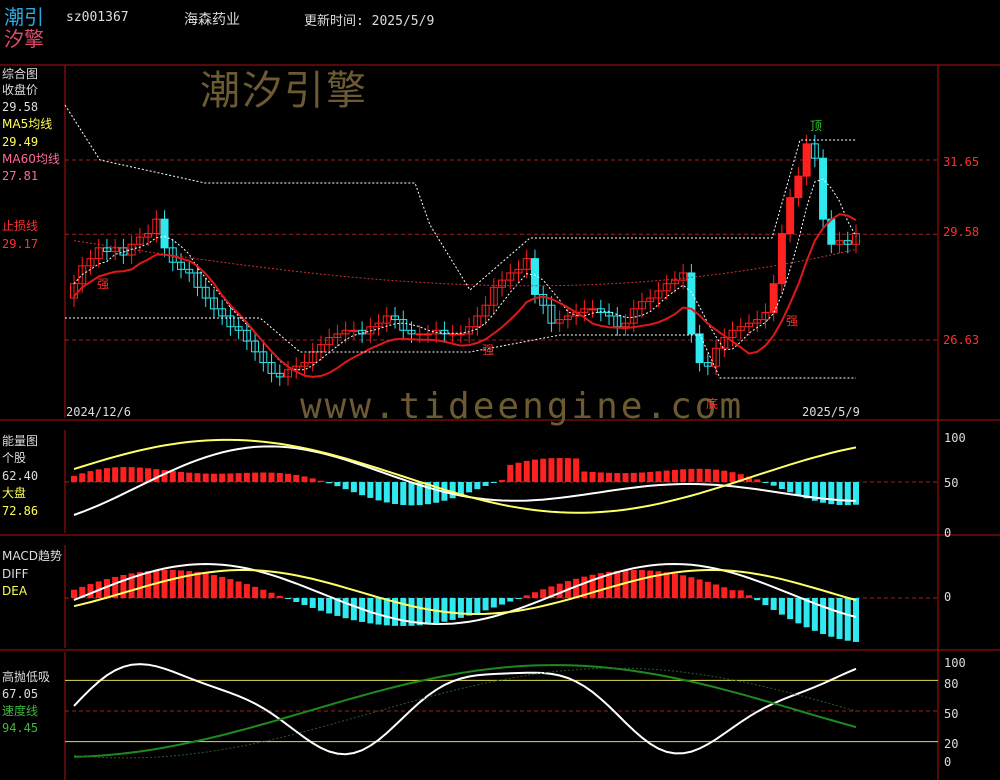  Describe the element at coordinates (831, 412) in the screenshot. I see `date-end: 2025/5/9` at that location.